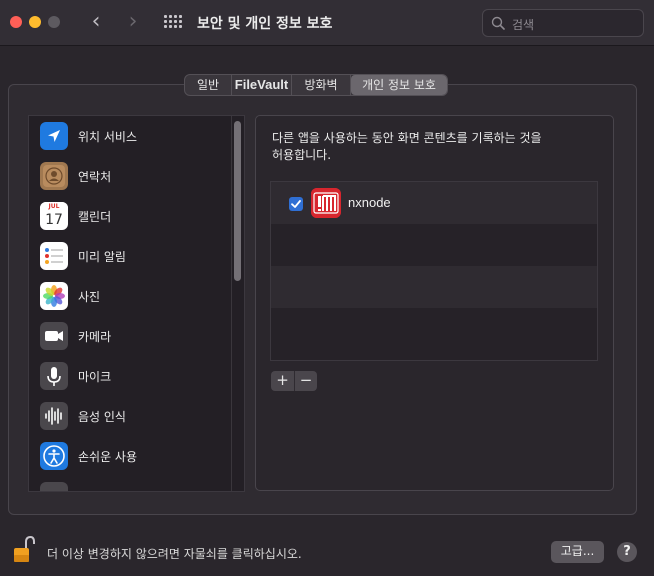 The width and height of the screenshot is (654, 576). I want to click on sidebar-item-camera: 카메라, so click(130, 336).